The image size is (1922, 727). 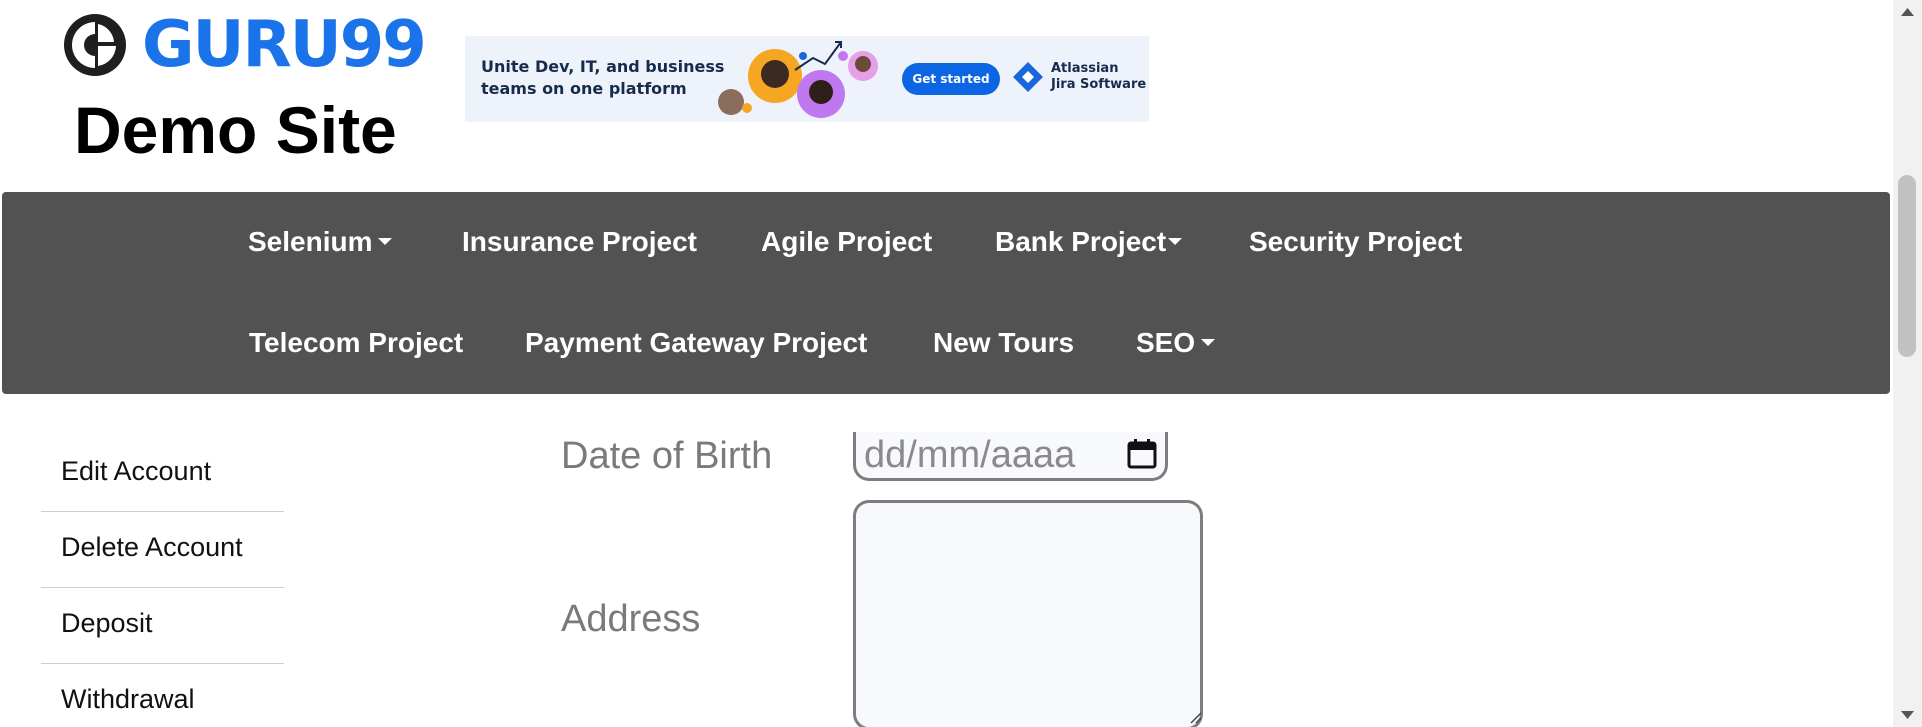 What do you see at coordinates (1195, 717) in the screenshot?
I see `resize-grip-icon` at bounding box center [1195, 717].